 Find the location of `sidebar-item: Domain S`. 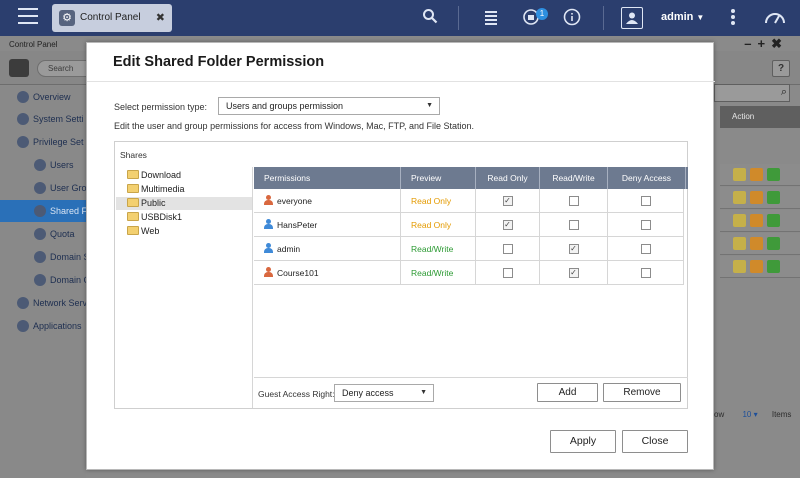

sidebar-item: Domain S is located at coordinates (43, 257).